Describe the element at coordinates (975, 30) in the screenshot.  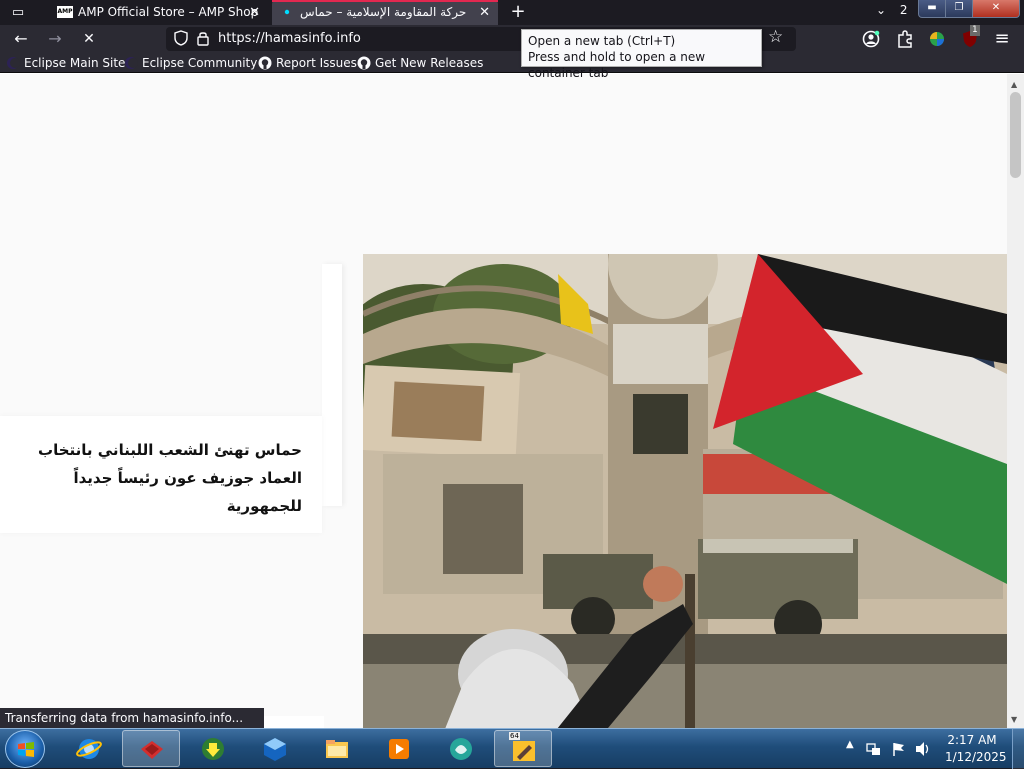
I see `ublock-count-badge: 1` at that location.